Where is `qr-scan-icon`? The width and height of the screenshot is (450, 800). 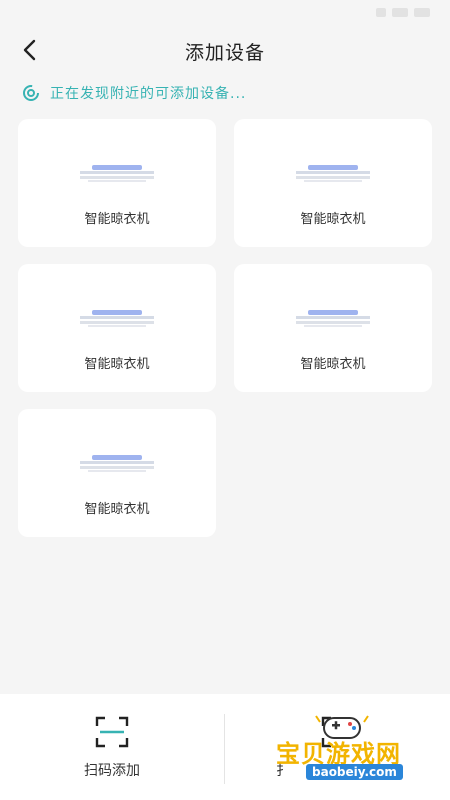
qr-scan-icon is located at coordinates (112, 732).